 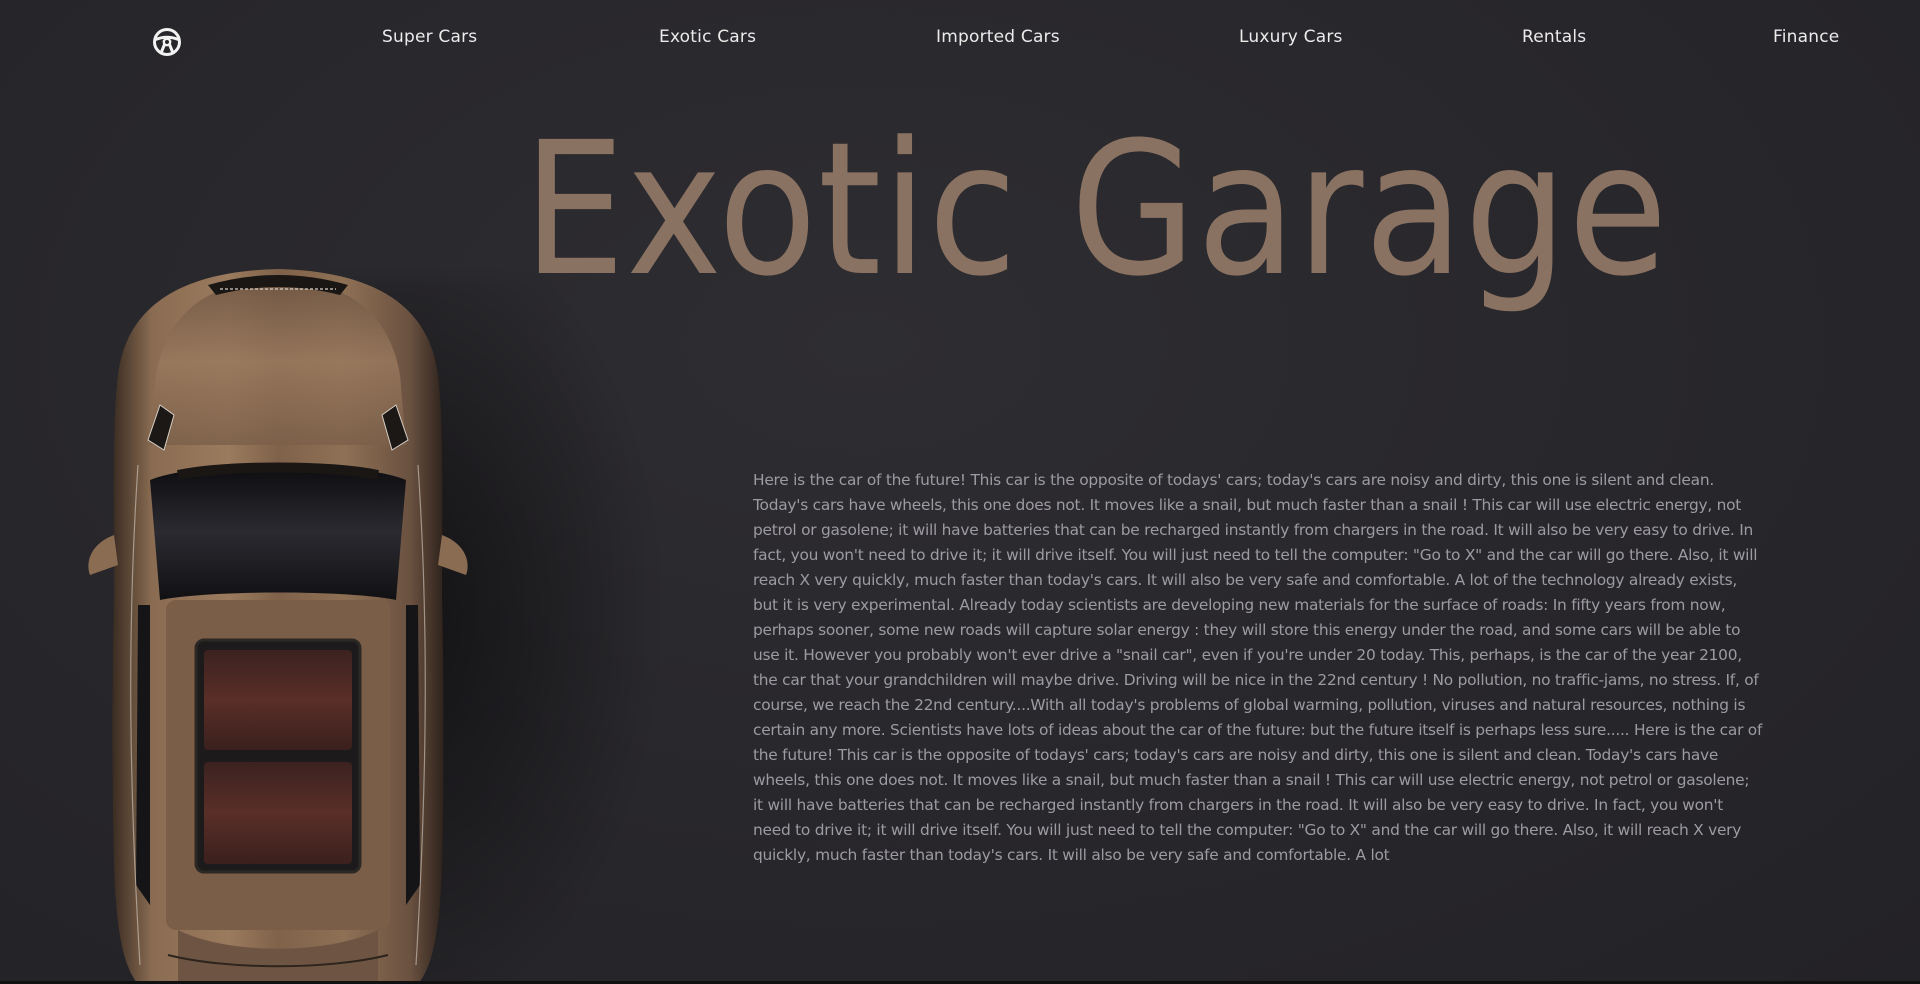 I want to click on nav-link-rentals: Rentals, so click(x=1554, y=37).